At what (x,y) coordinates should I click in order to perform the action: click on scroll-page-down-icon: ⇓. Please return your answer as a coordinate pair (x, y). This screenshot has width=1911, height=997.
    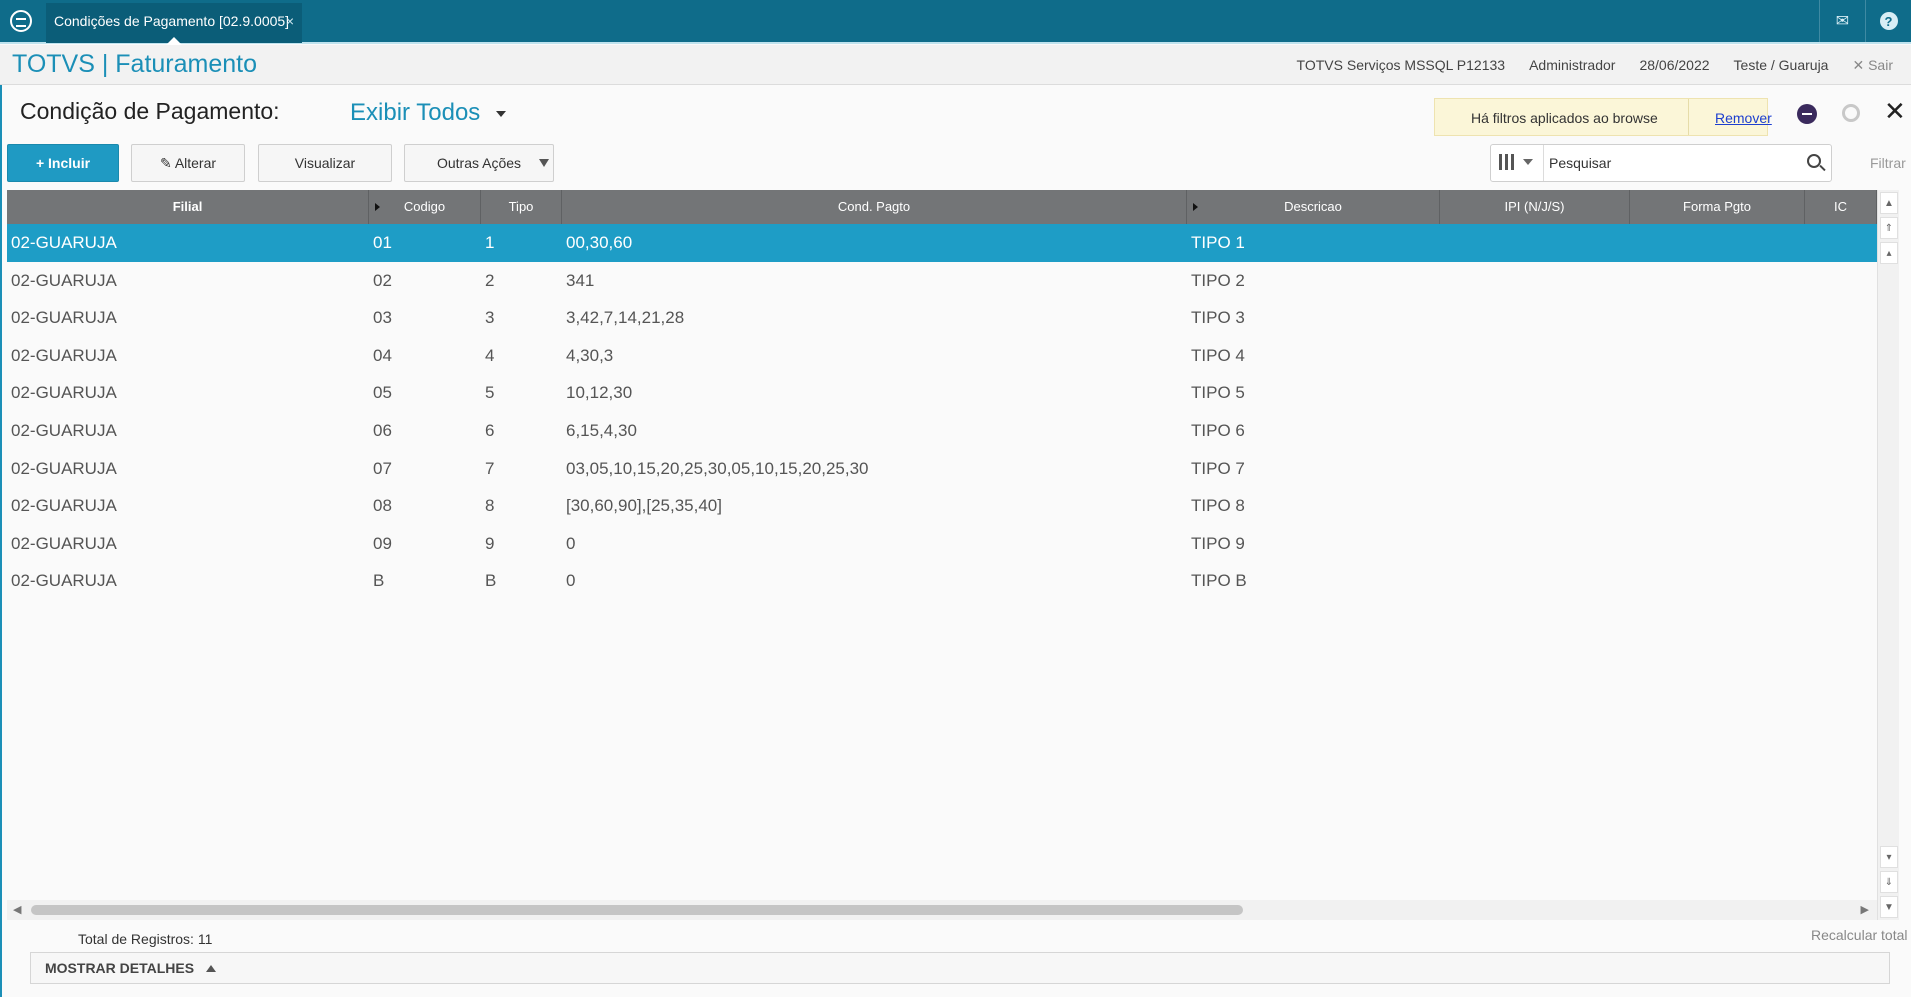
    Looking at the image, I should click on (1889, 882).